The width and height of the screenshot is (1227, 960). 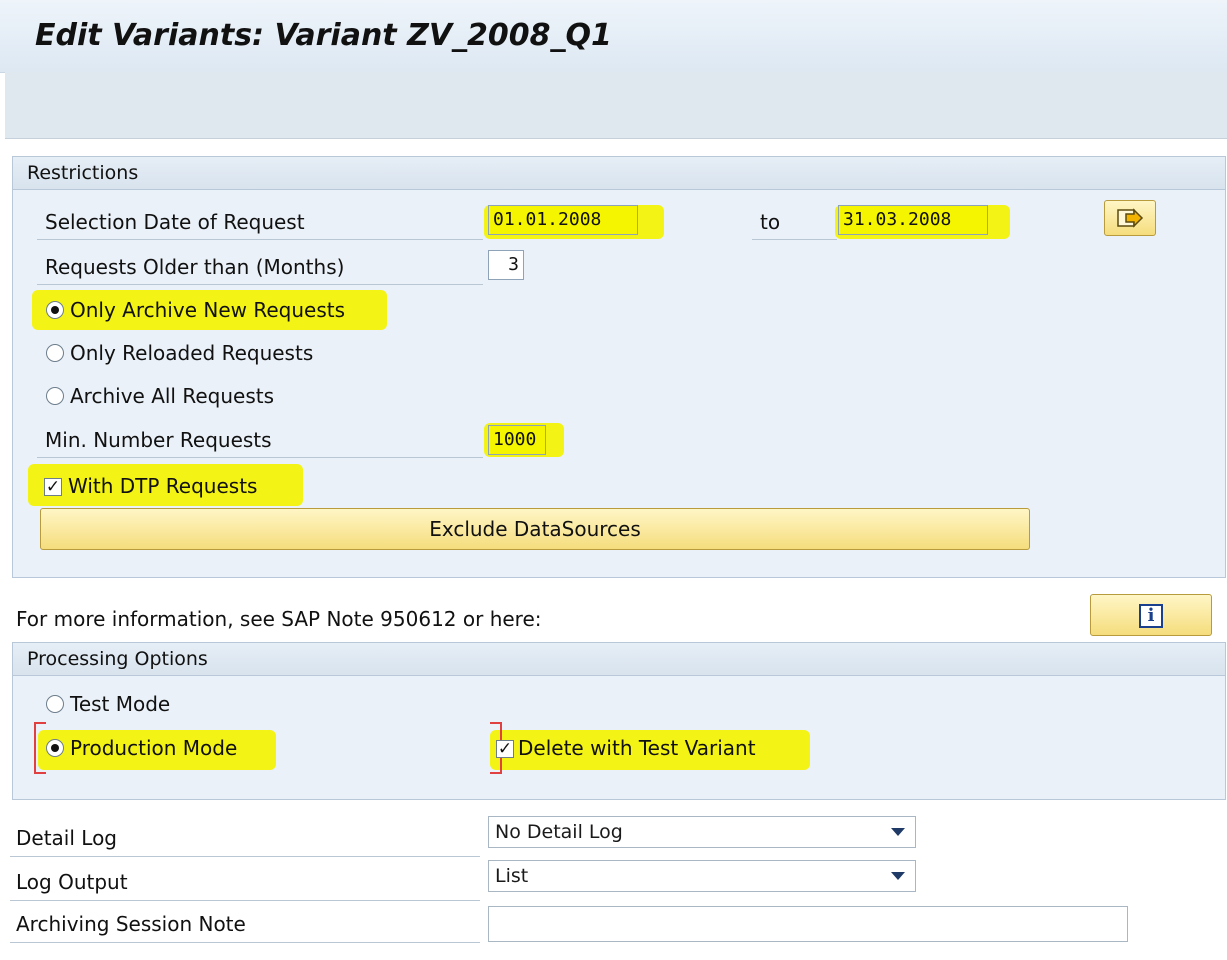 What do you see at coordinates (323, 35) in the screenshot?
I see `page-title: Edit Variants: Variant ZV_2008_Q1` at bounding box center [323, 35].